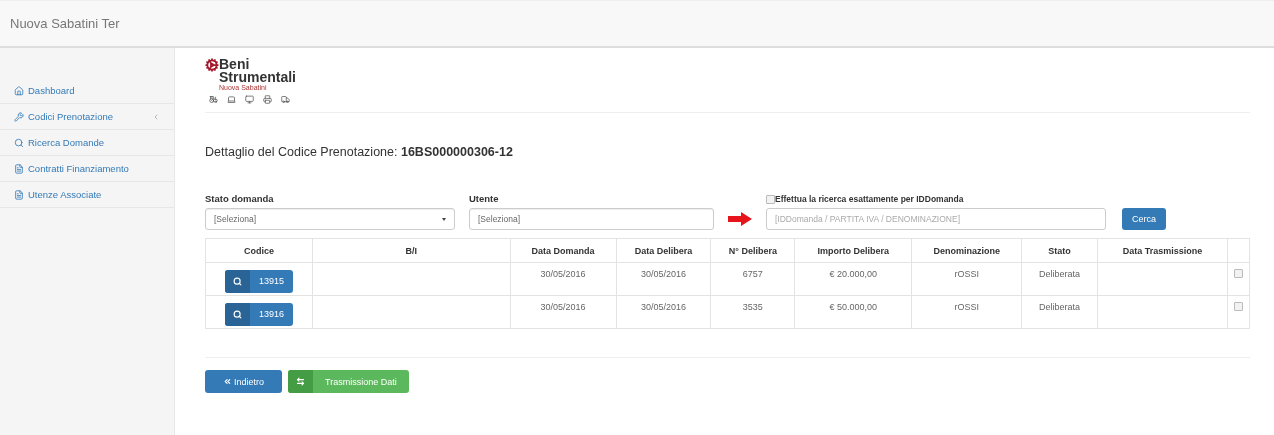 This screenshot has height=435, width=1274. Describe the element at coordinates (285, 99) in the screenshot. I see `truck-icon` at that location.